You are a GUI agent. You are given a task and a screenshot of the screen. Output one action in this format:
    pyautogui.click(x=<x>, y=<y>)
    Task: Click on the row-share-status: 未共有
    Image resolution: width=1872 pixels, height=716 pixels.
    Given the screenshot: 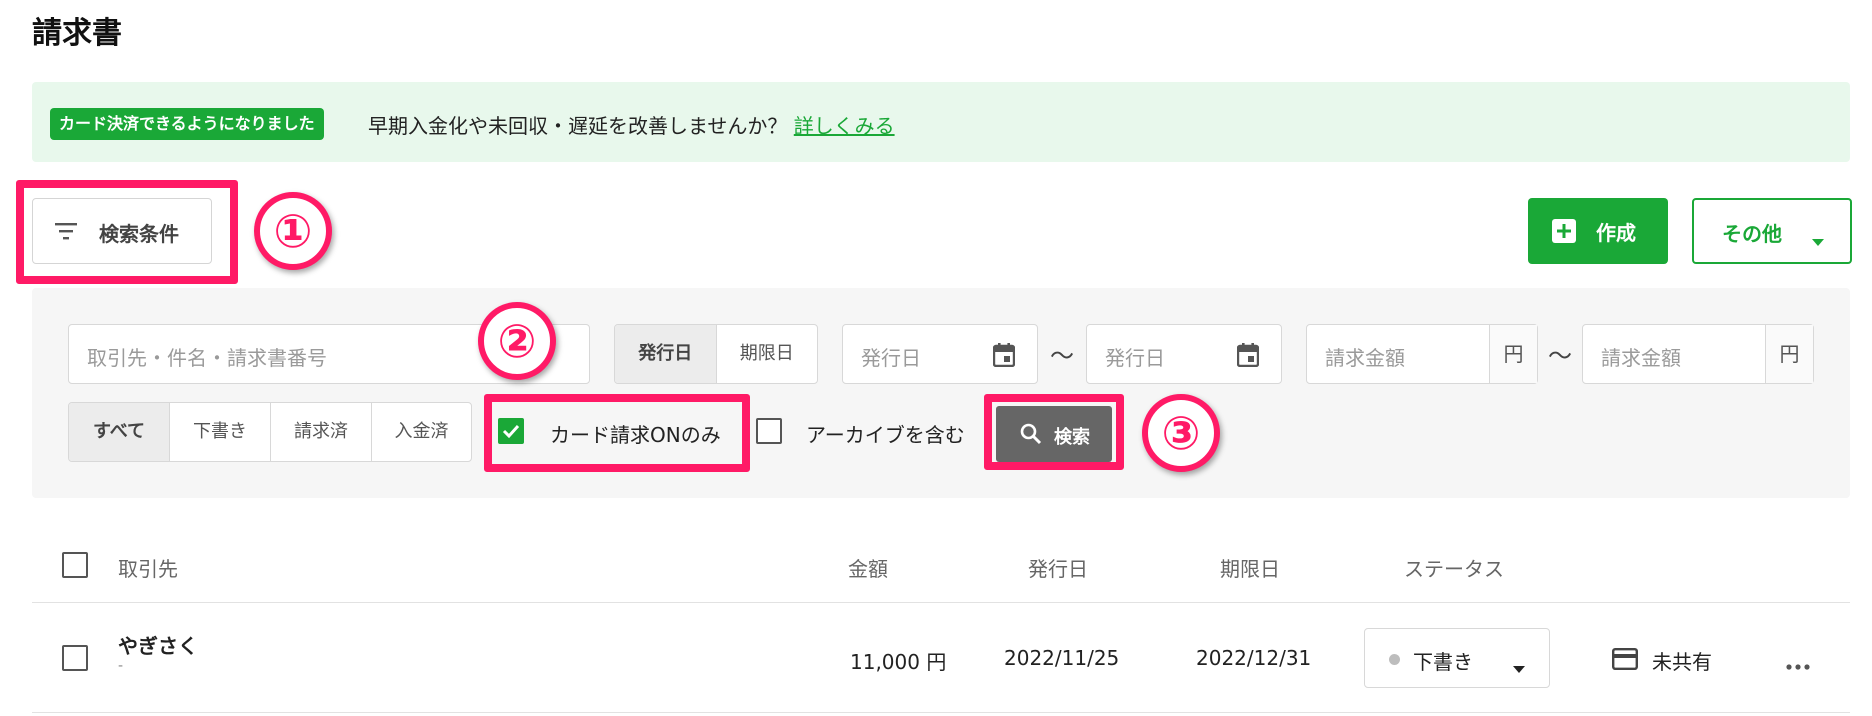 What is the action you would take?
    pyautogui.click(x=1682, y=662)
    